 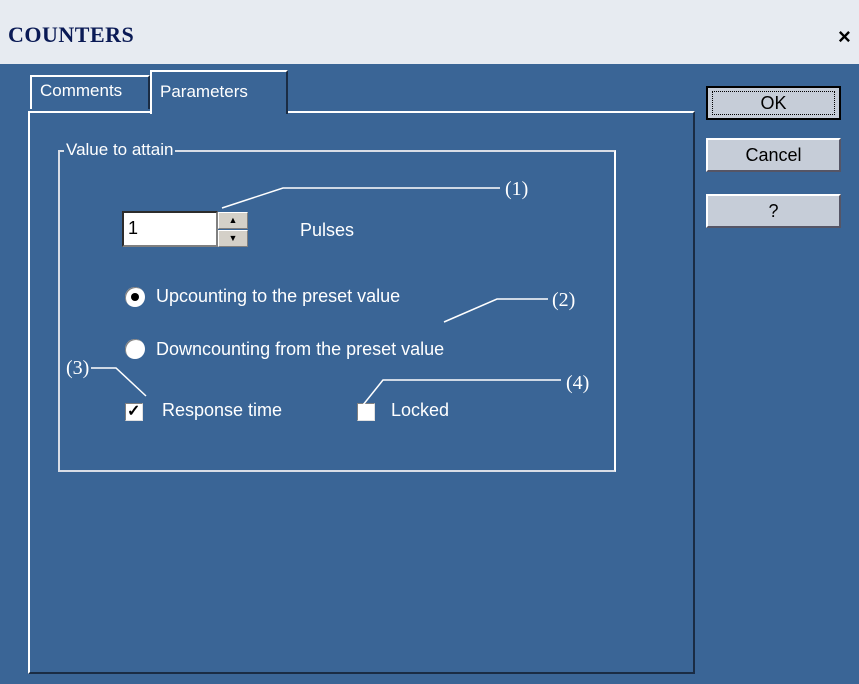 What do you see at coordinates (120, 150) in the screenshot?
I see `group-legend: Value to attain` at bounding box center [120, 150].